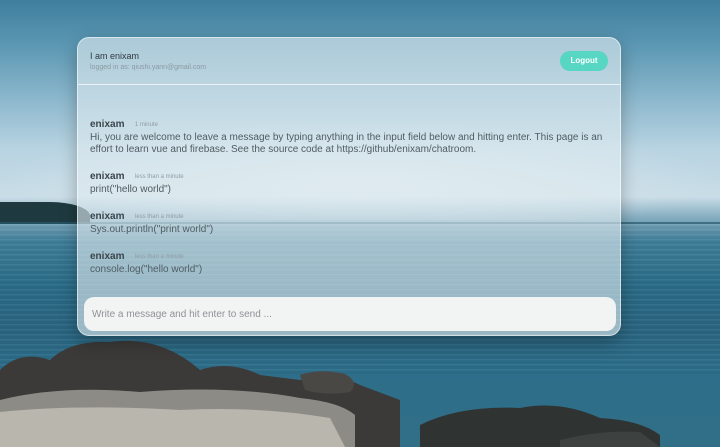  I want to click on message-text: console.log("hello world"), so click(146, 269).